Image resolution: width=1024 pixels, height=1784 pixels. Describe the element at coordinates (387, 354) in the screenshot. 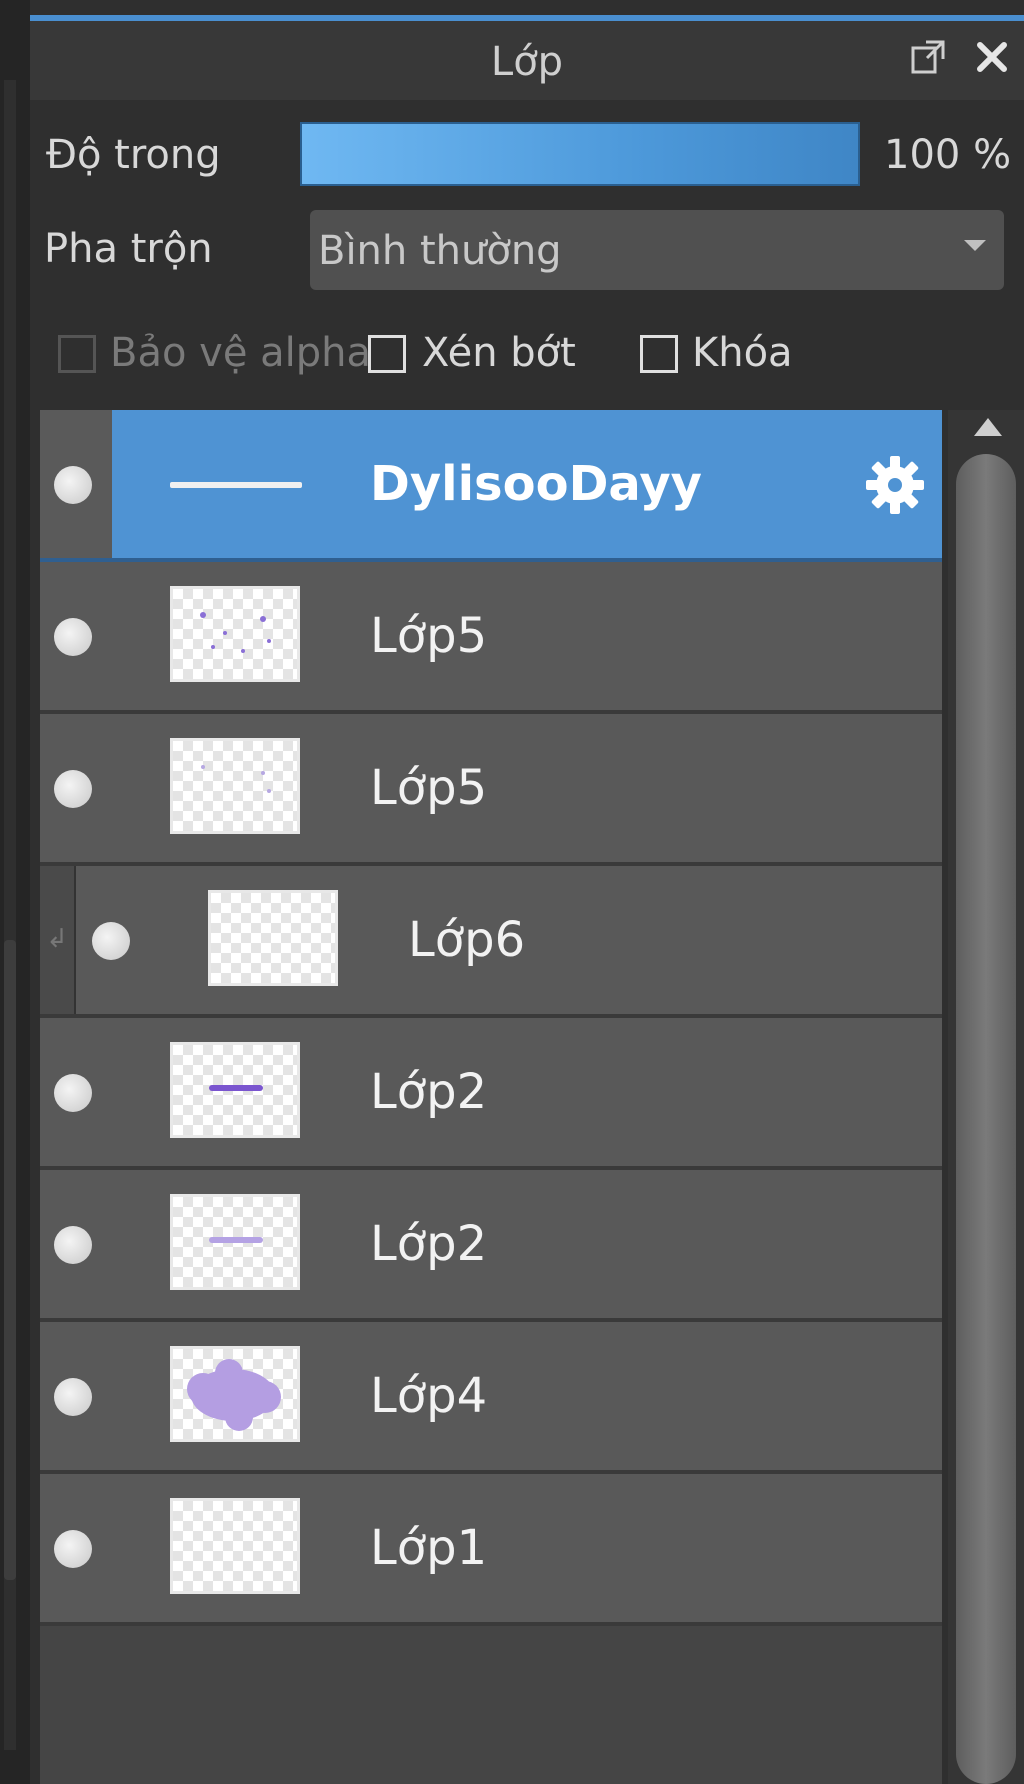

I see `clipping-checkbox` at that location.